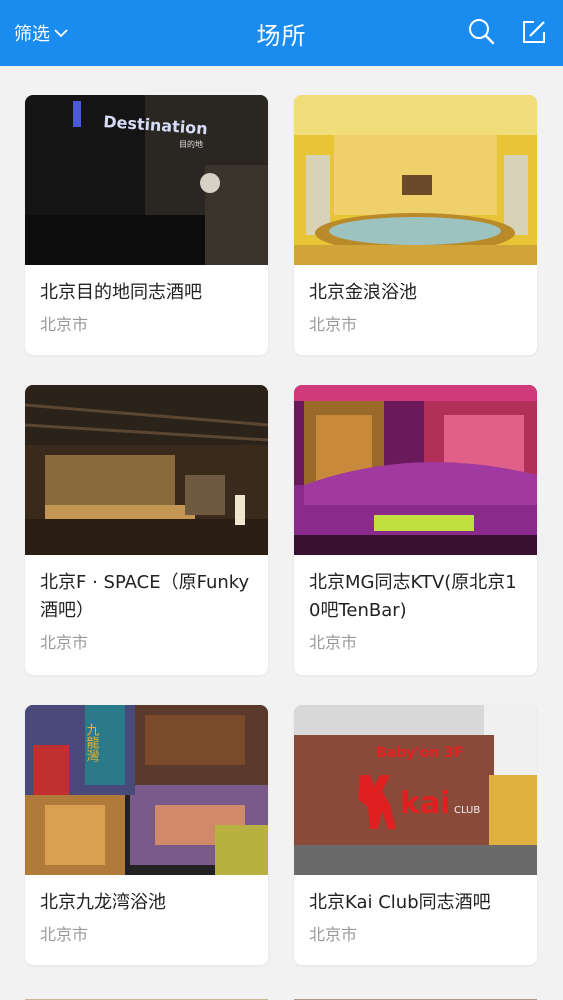  What do you see at coordinates (191, 144) in the screenshot?
I see `venue-sign-subtext: 目的地` at bounding box center [191, 144].